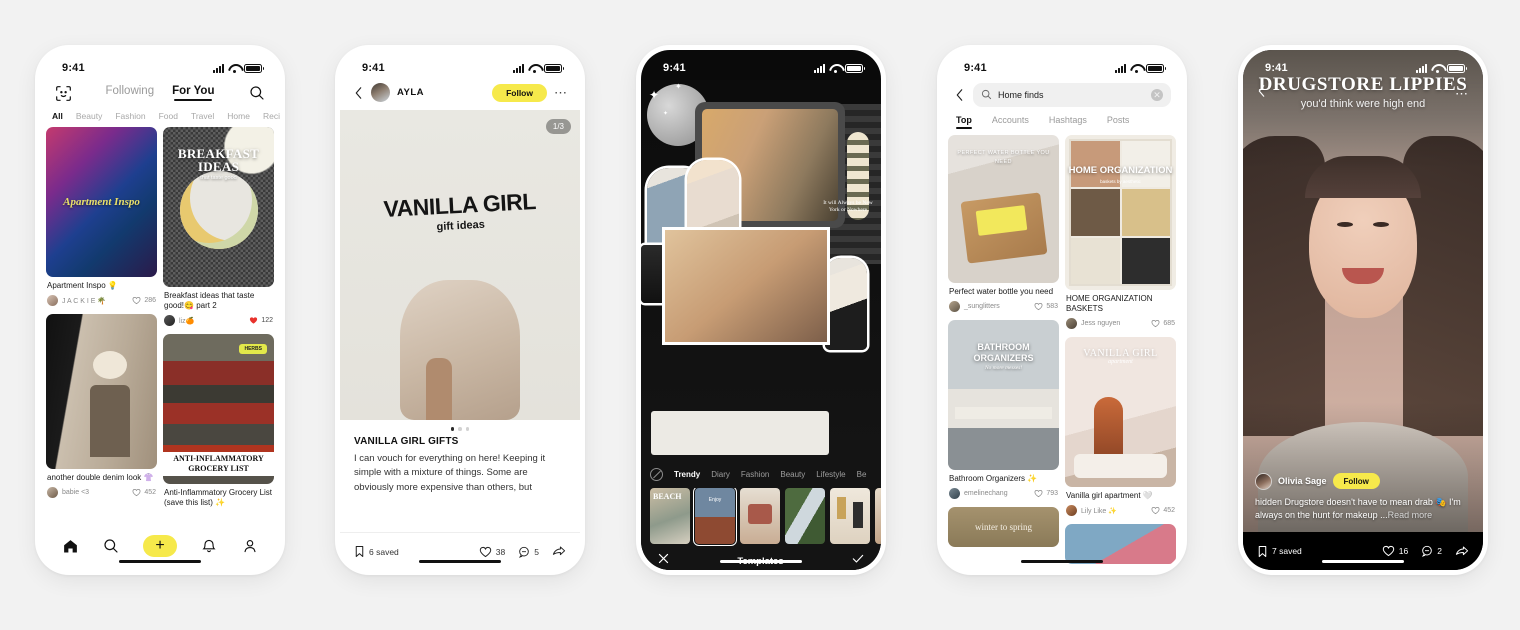 This screenshot has height=630, width=1520. I want to click on category-beauty: Beauty, so click(792, 474).